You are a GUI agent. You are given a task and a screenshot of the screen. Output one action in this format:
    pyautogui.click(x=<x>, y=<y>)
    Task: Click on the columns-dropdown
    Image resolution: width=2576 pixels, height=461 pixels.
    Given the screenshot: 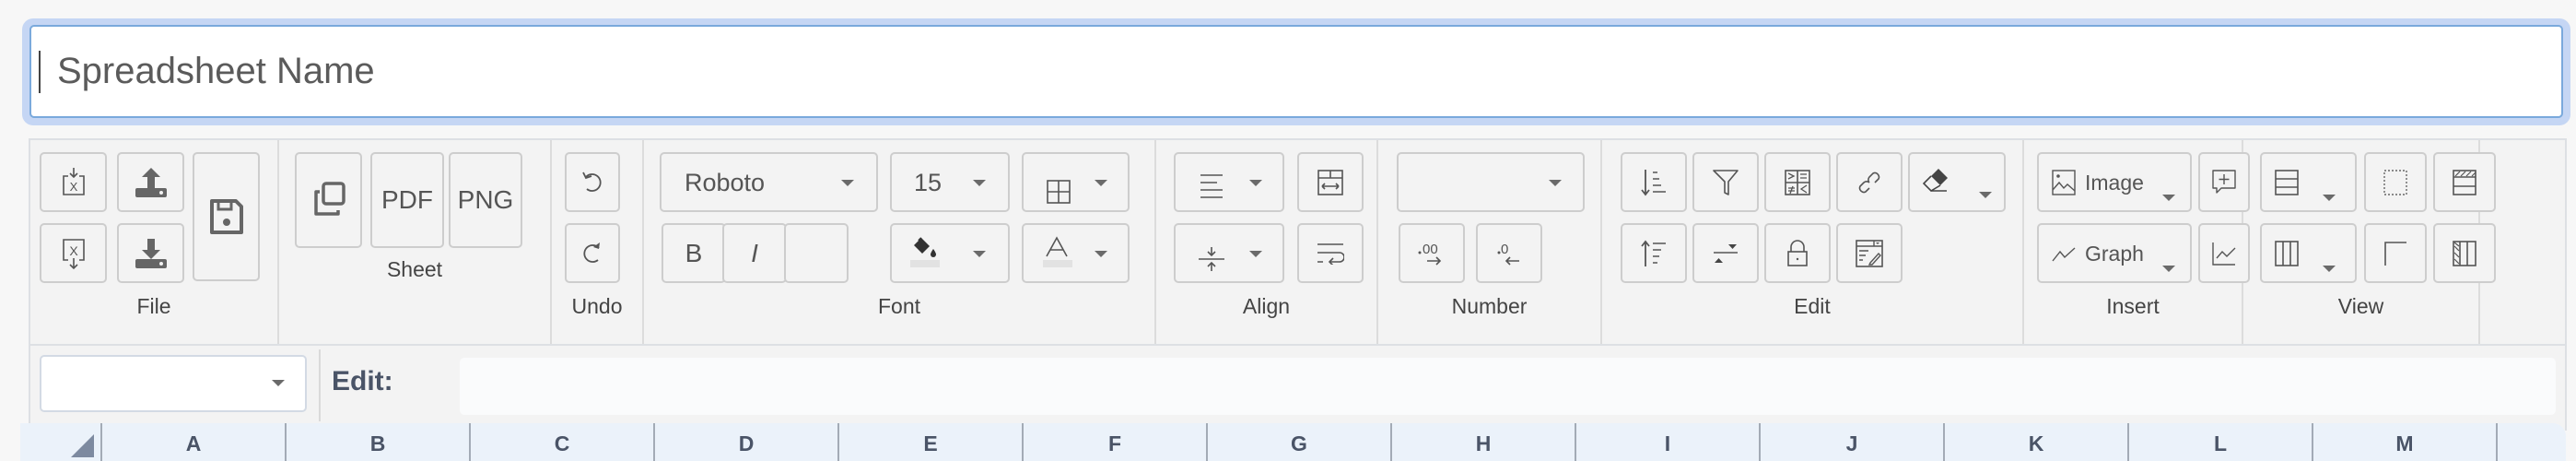 What is the action you would take?
    pyautogui.click(x=2308, y=253)
    